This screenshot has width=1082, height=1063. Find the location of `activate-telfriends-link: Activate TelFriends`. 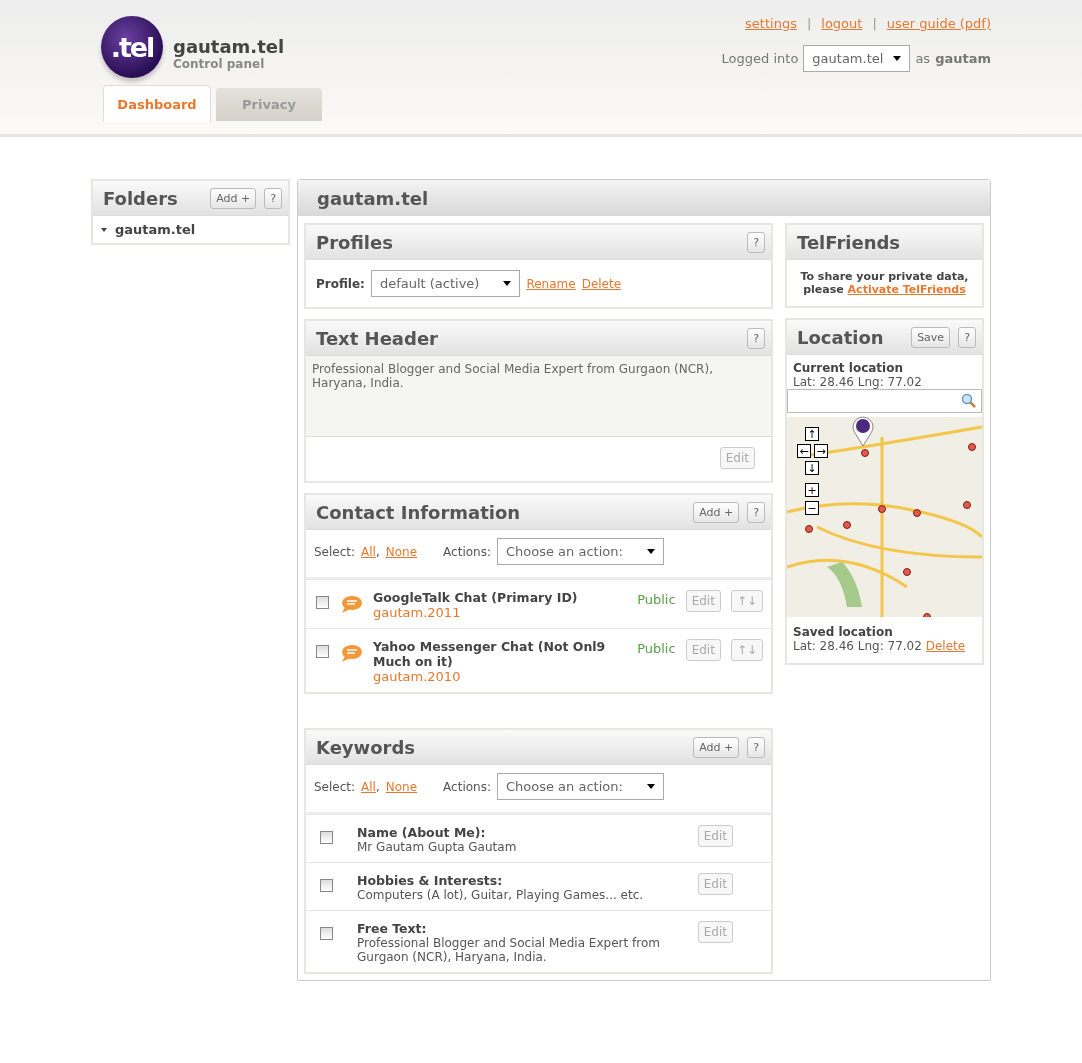

activate-telfriends-link: Activate TelFriends is located at coordinates (906, 289).